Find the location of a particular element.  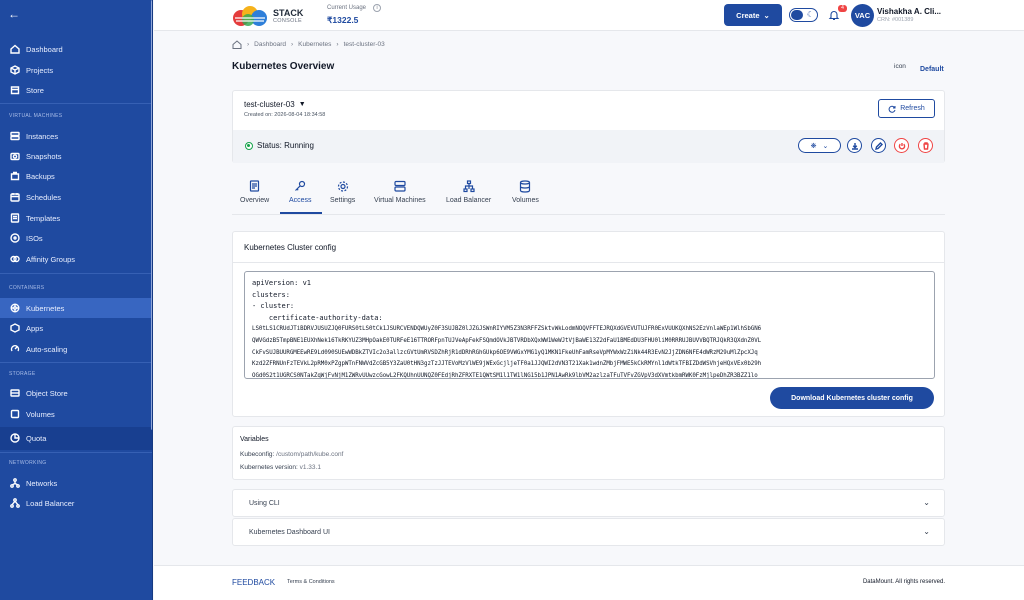

tab-settings: Settings is located at coordinates (342, 192).